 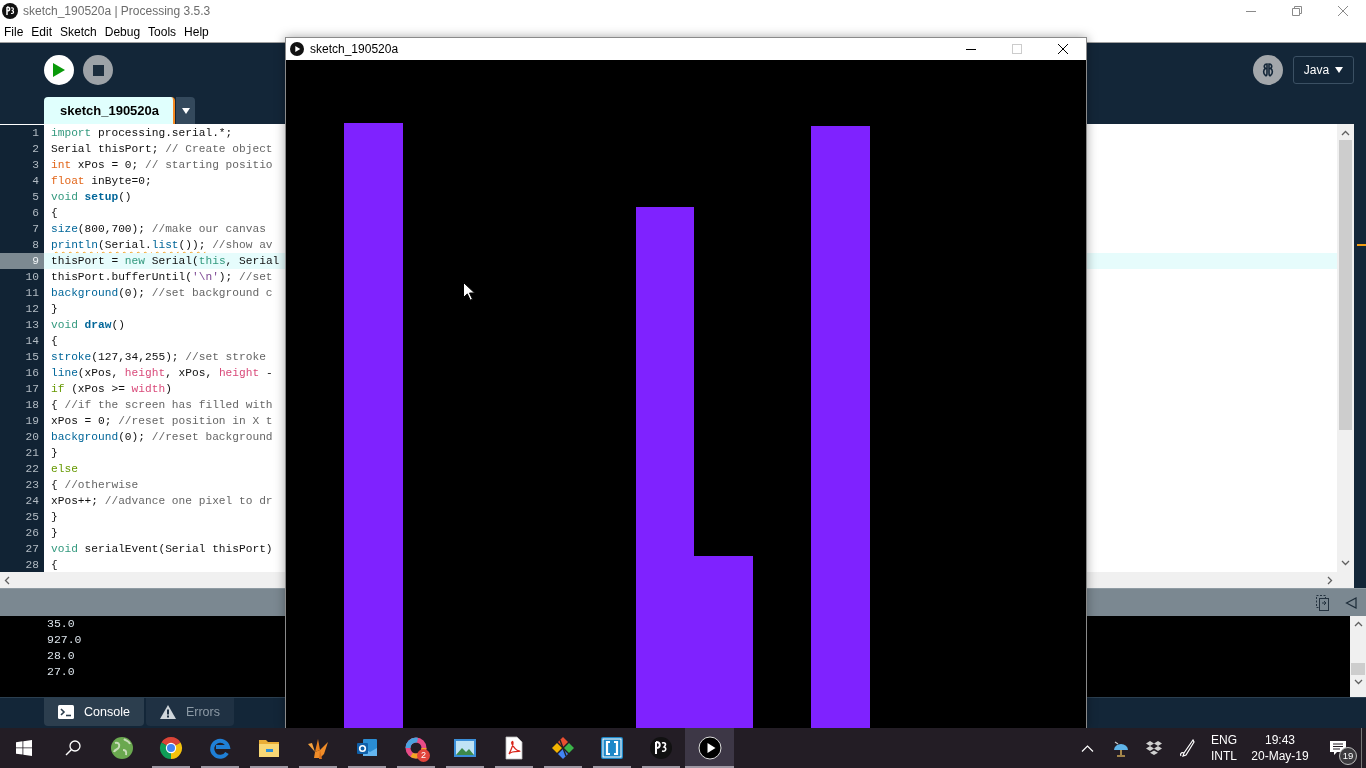 I want to click on line-number: 11, so click(x=22, y=293).